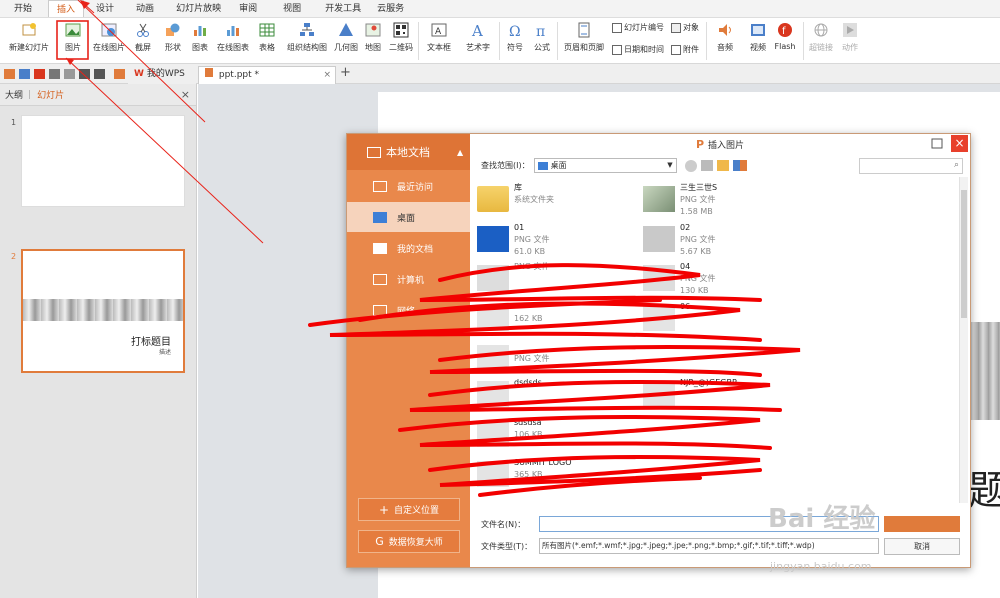 The height and width of the screenshot is (598, 1000). What do you see at coordinates (39, 74) in the screenshot?
I see `pdf-icon` at bounding box center [39, 74].